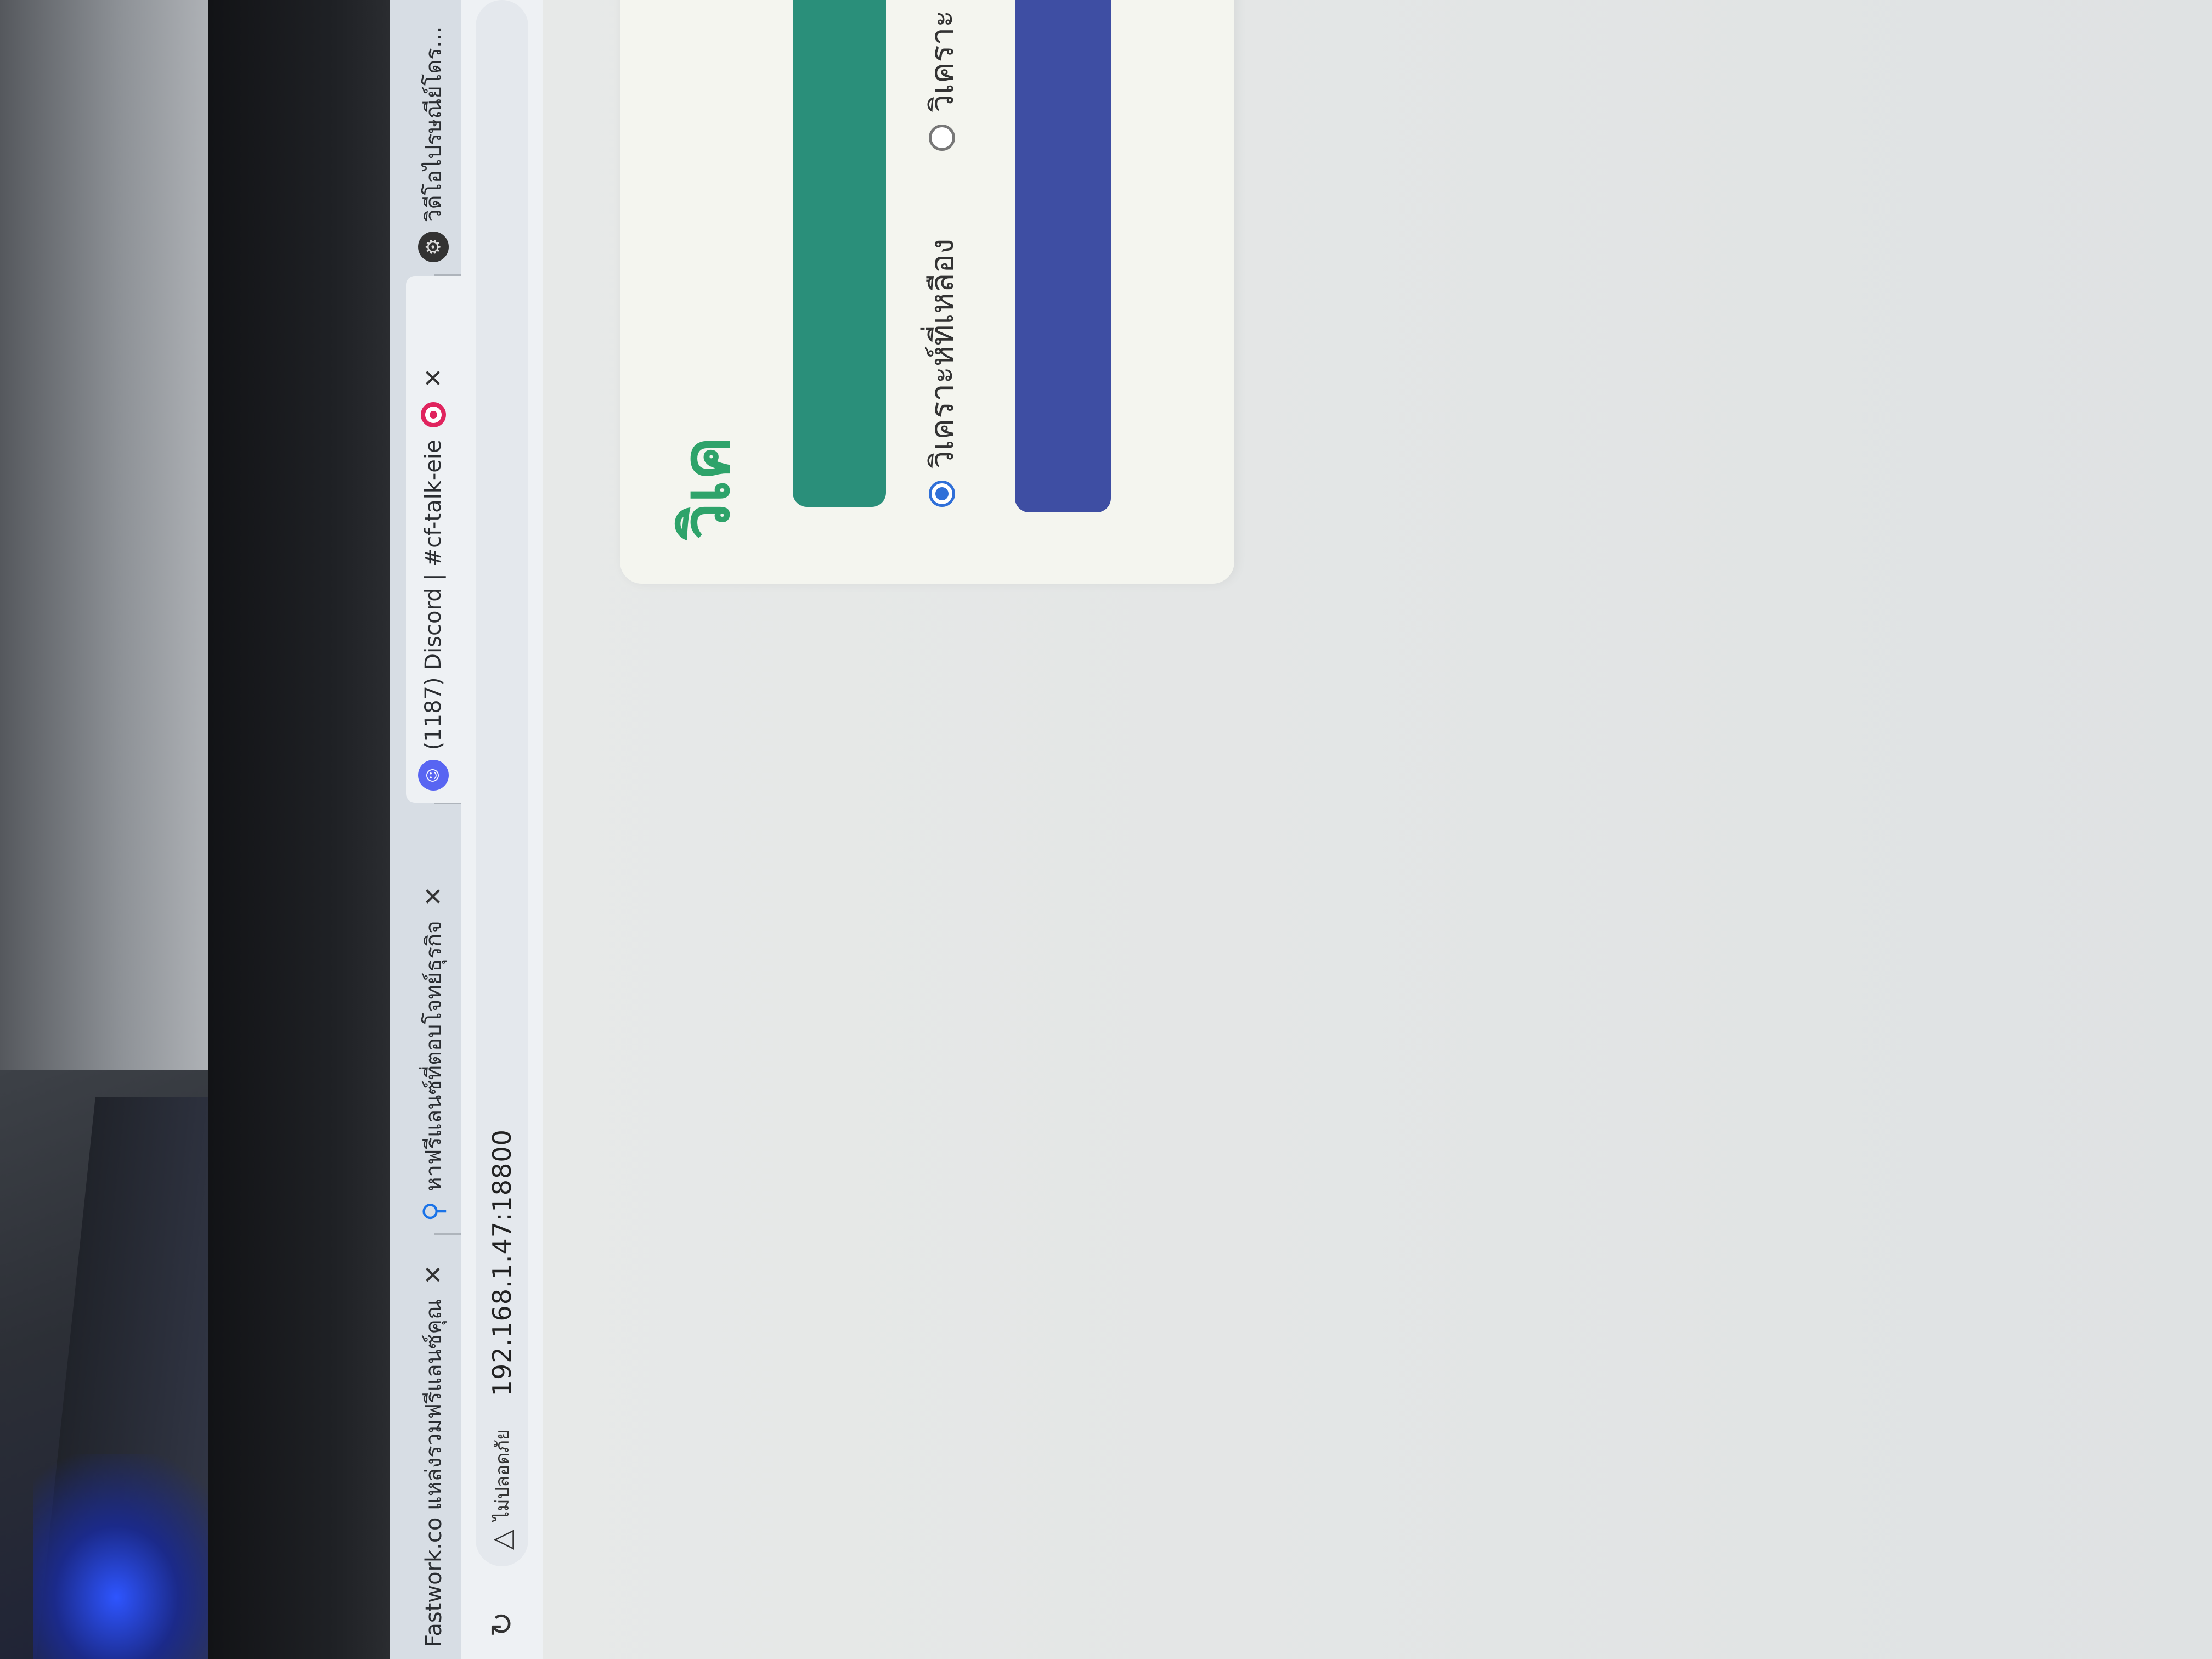 This screenshot has width=2212, height=1659. Describe the element at coordinates (942, 61) in the screenshot. I see `radio-option-label: วิเคราะ` at that location.